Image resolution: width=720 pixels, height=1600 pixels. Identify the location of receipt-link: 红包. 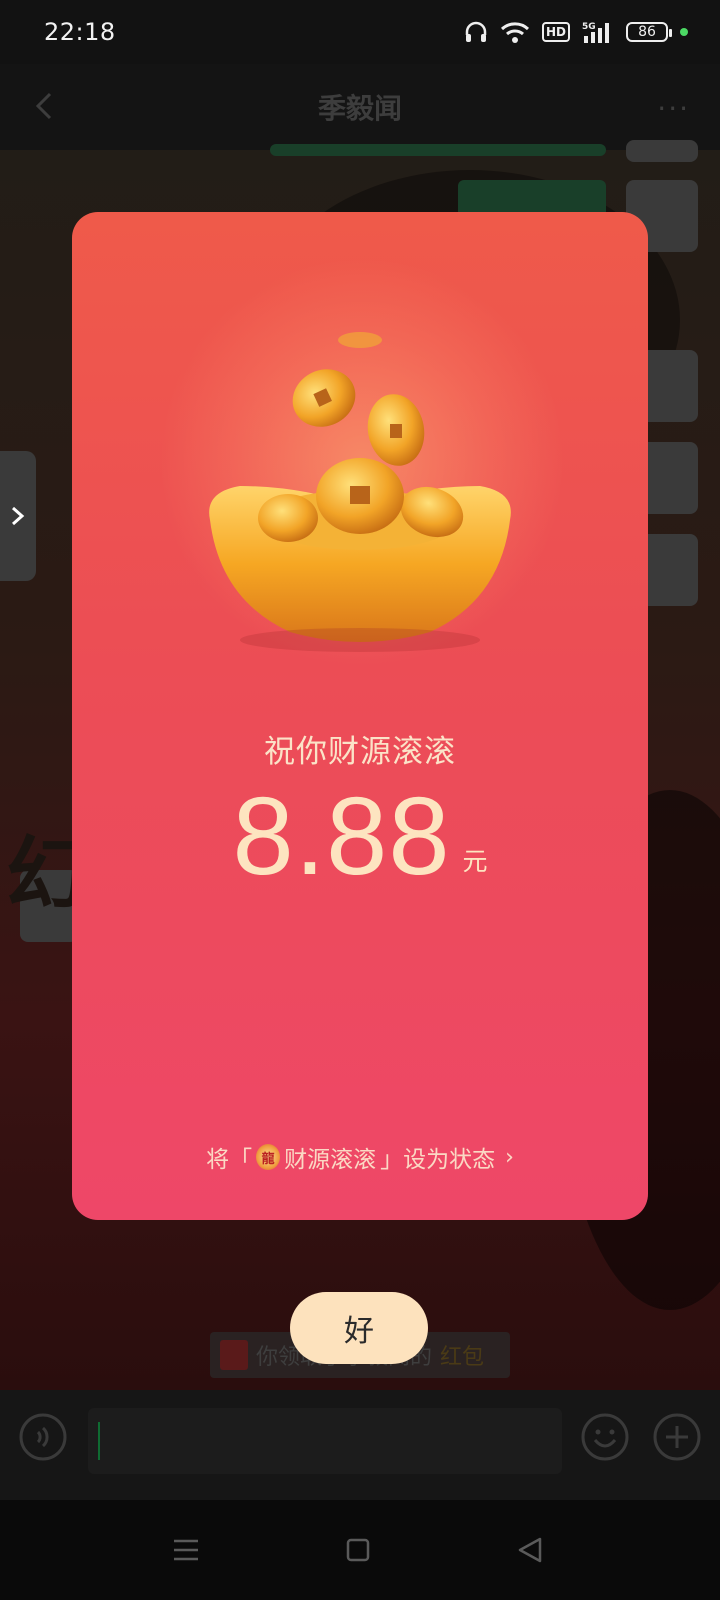
(462, 1355).